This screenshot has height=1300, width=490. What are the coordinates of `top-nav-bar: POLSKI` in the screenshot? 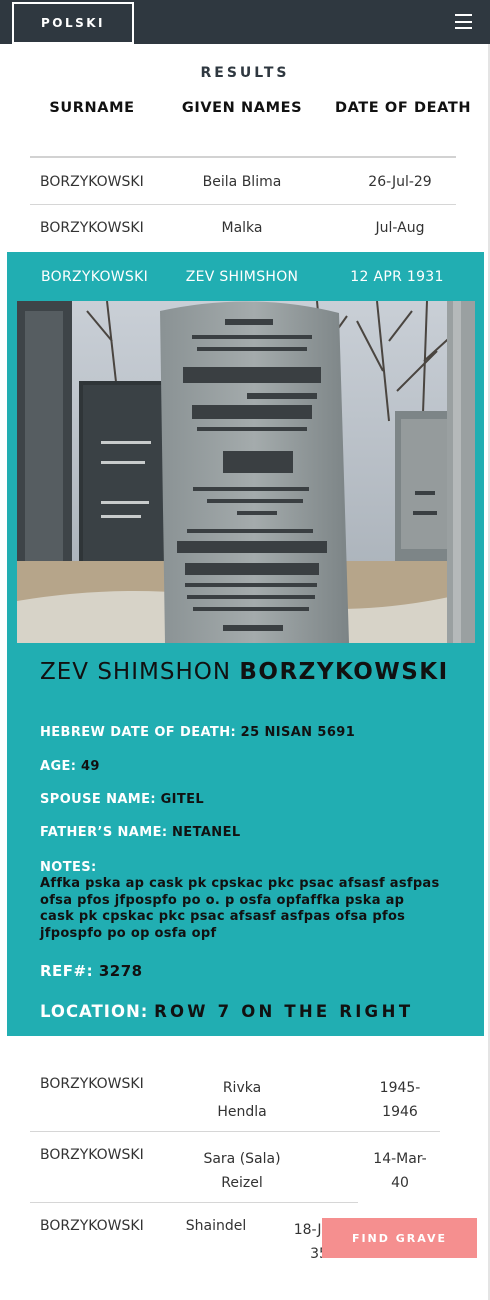 It's located at (245, 22).